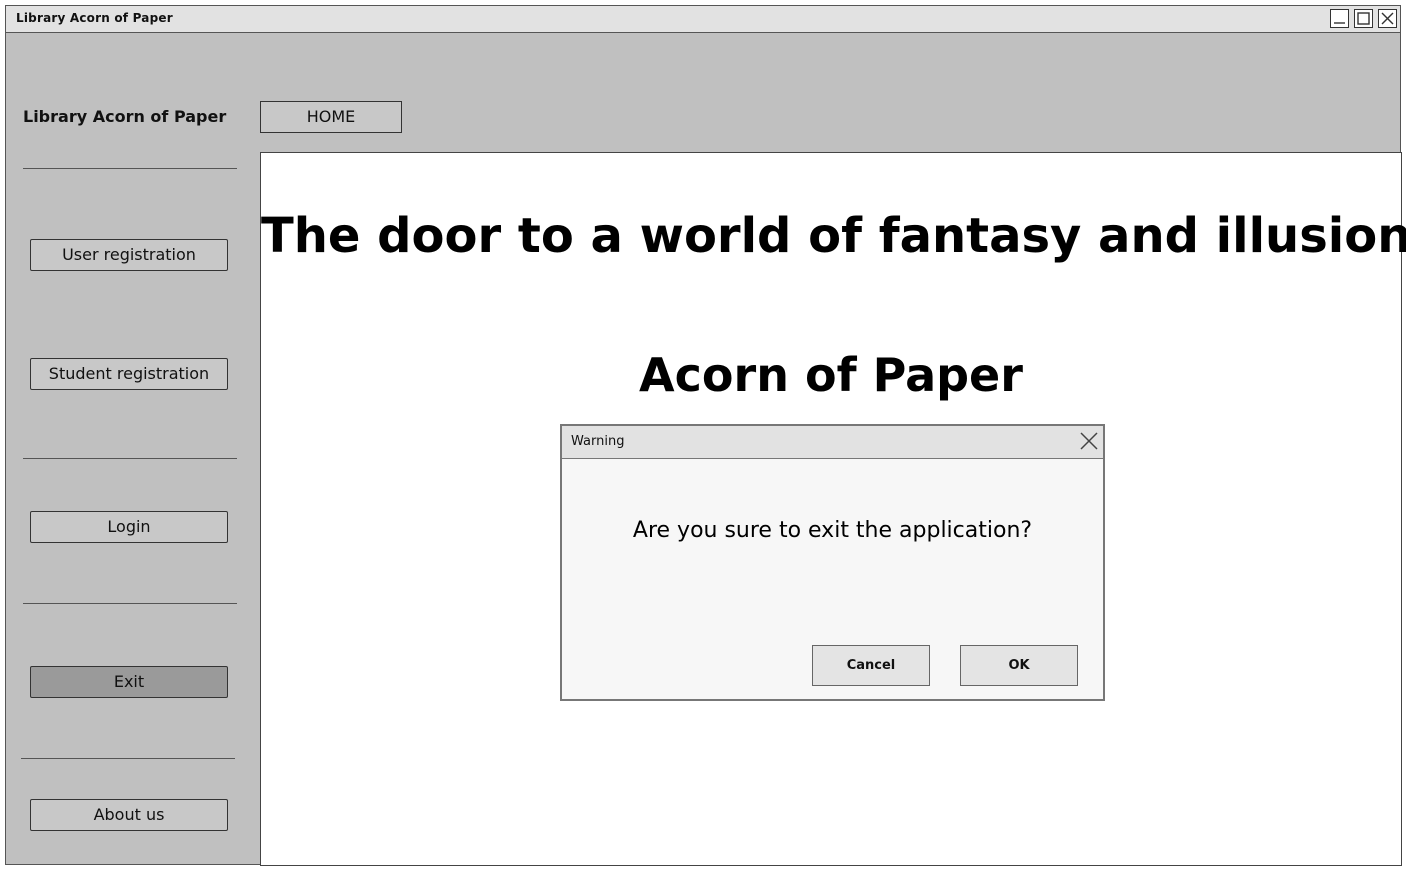 The image size is (1406, 871). What do you see at coordinates (129, 255) in the screenshot?
I see `user-registration-button: User registration` at bounding box center [129, 255].